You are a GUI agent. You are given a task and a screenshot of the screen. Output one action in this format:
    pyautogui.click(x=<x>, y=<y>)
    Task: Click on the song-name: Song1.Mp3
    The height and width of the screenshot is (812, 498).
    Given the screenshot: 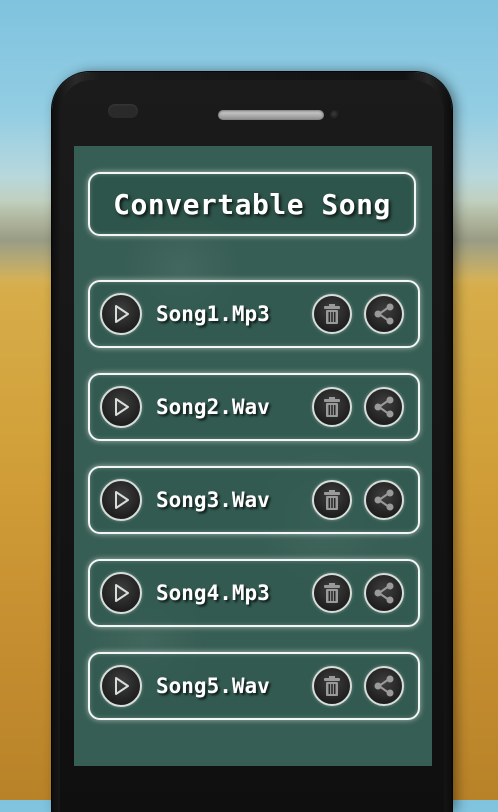 What is the action you would take?
    pyautogui.click(x=213, y=314)
    